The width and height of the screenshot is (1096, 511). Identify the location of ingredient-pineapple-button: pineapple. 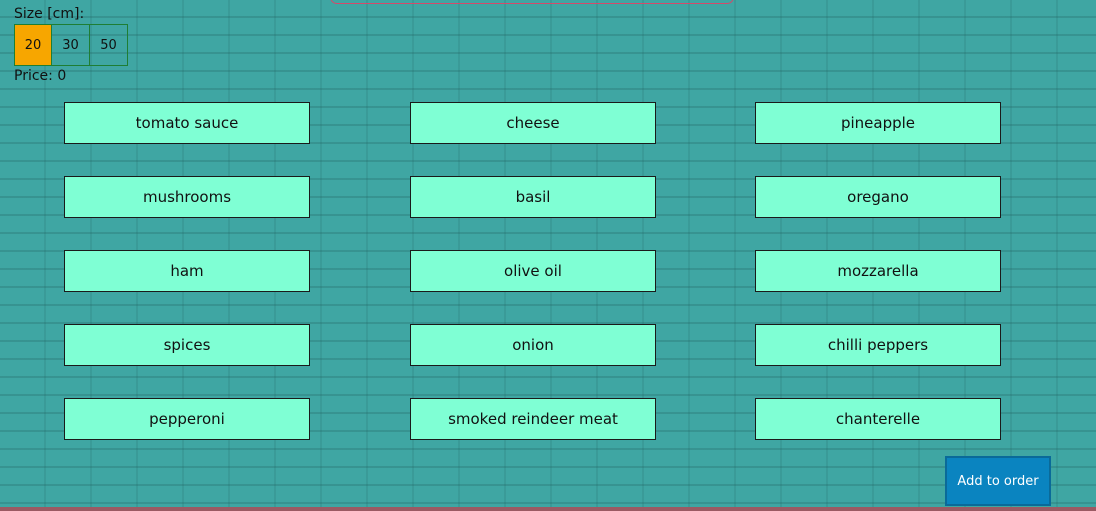
(878, 123).